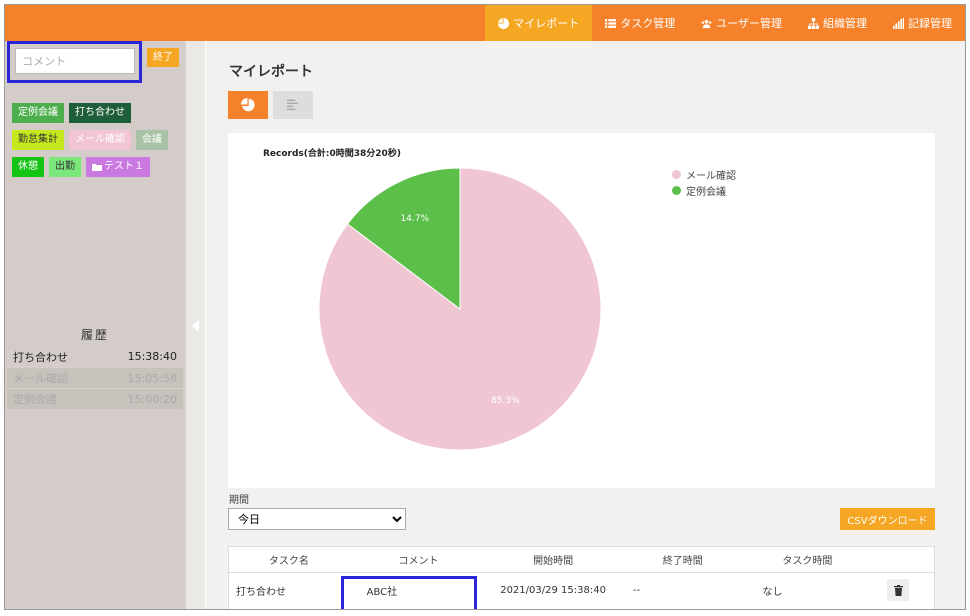  I want to click on table-row: 打ち合わせ ABC社 2021/03/29 15:38:40 -- なし, so click(581, 591).